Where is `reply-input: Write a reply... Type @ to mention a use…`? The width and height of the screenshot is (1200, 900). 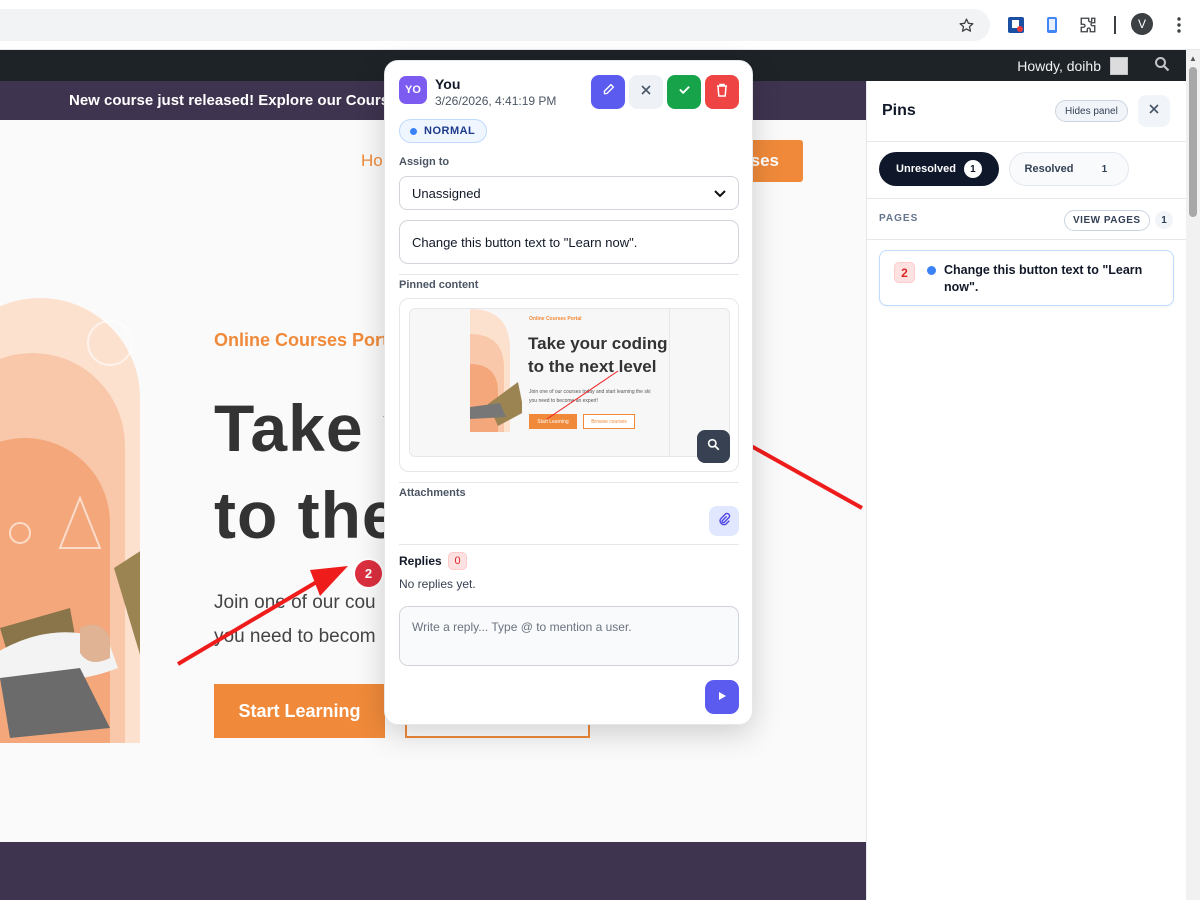 reply-input: Write a reply... Type @ to mention a use… is located at coordinates (569, 636).